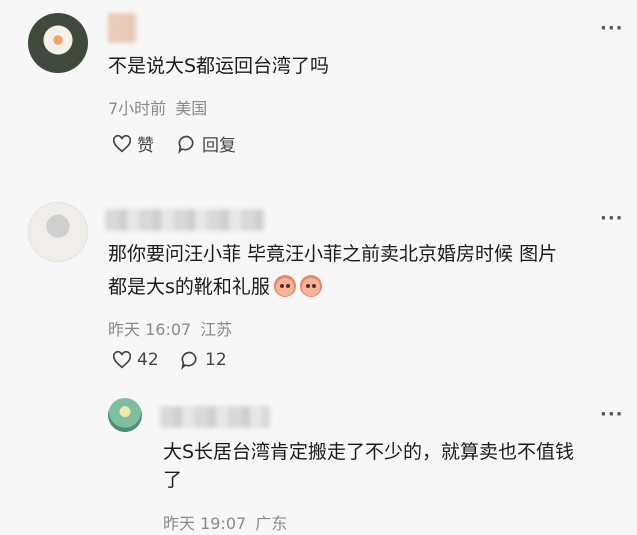  What do you see at coordinates (216, 360) in the screenshot?
I see `reply-count: 12` at bounding box center [216, 360].